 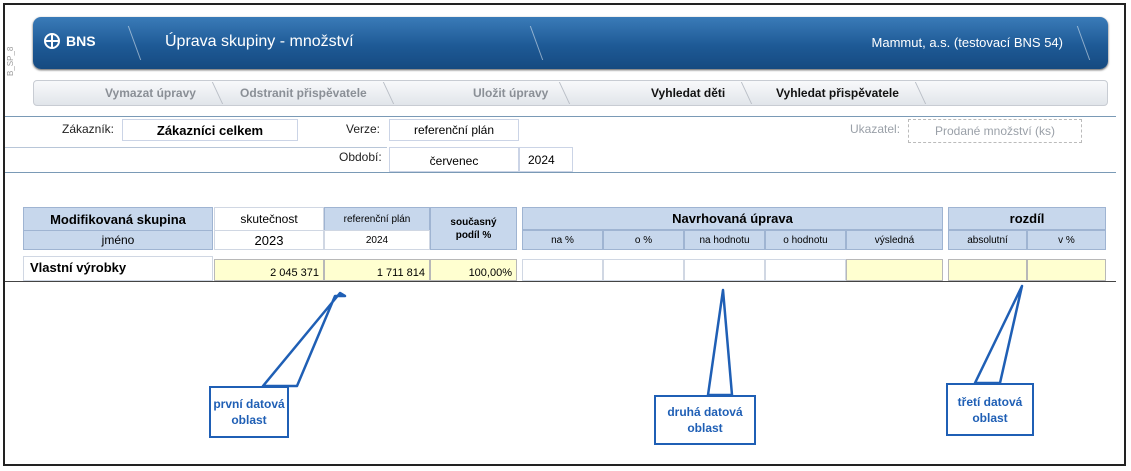 What do you see at coordinates (720, 342) in the screenshot?
I see `callout-arrow-second` at bounding box center [720, 342].